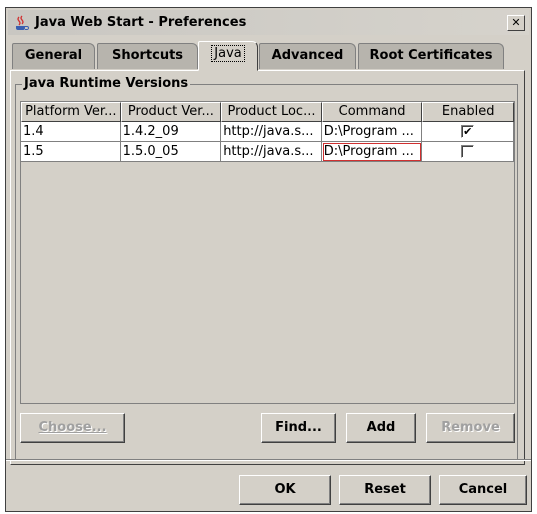  I want to click on reset-button: Reset, so click(385, 490).